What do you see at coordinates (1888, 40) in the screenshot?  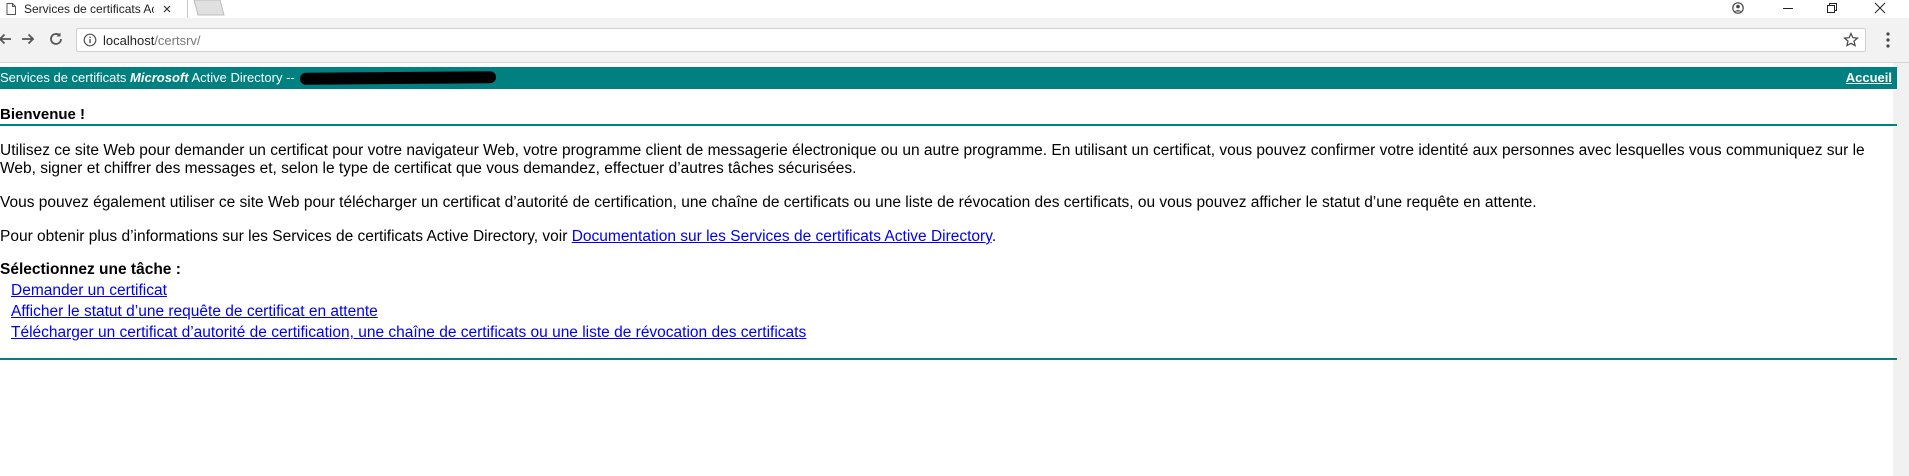 I see `kebab-menu-icon` at bounding box center [1888, 40].